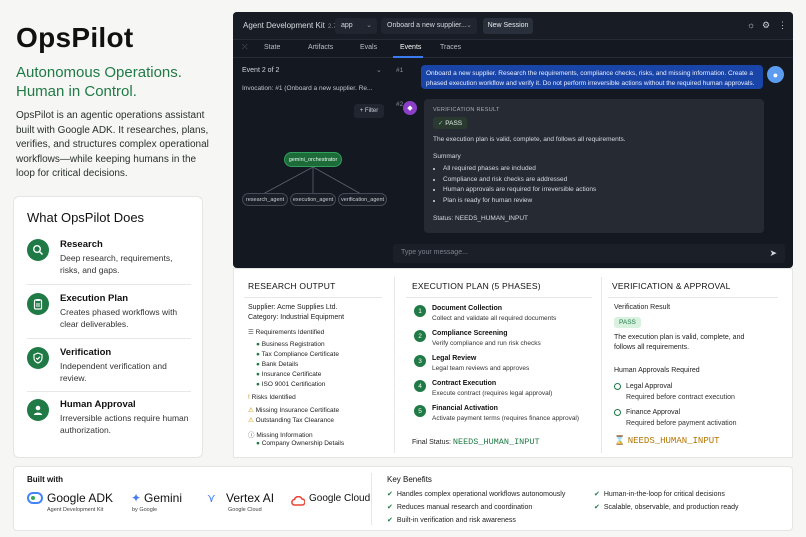 This screenshot has height=537, width=806. I want to click on step-number: 2, so click(420, 336).